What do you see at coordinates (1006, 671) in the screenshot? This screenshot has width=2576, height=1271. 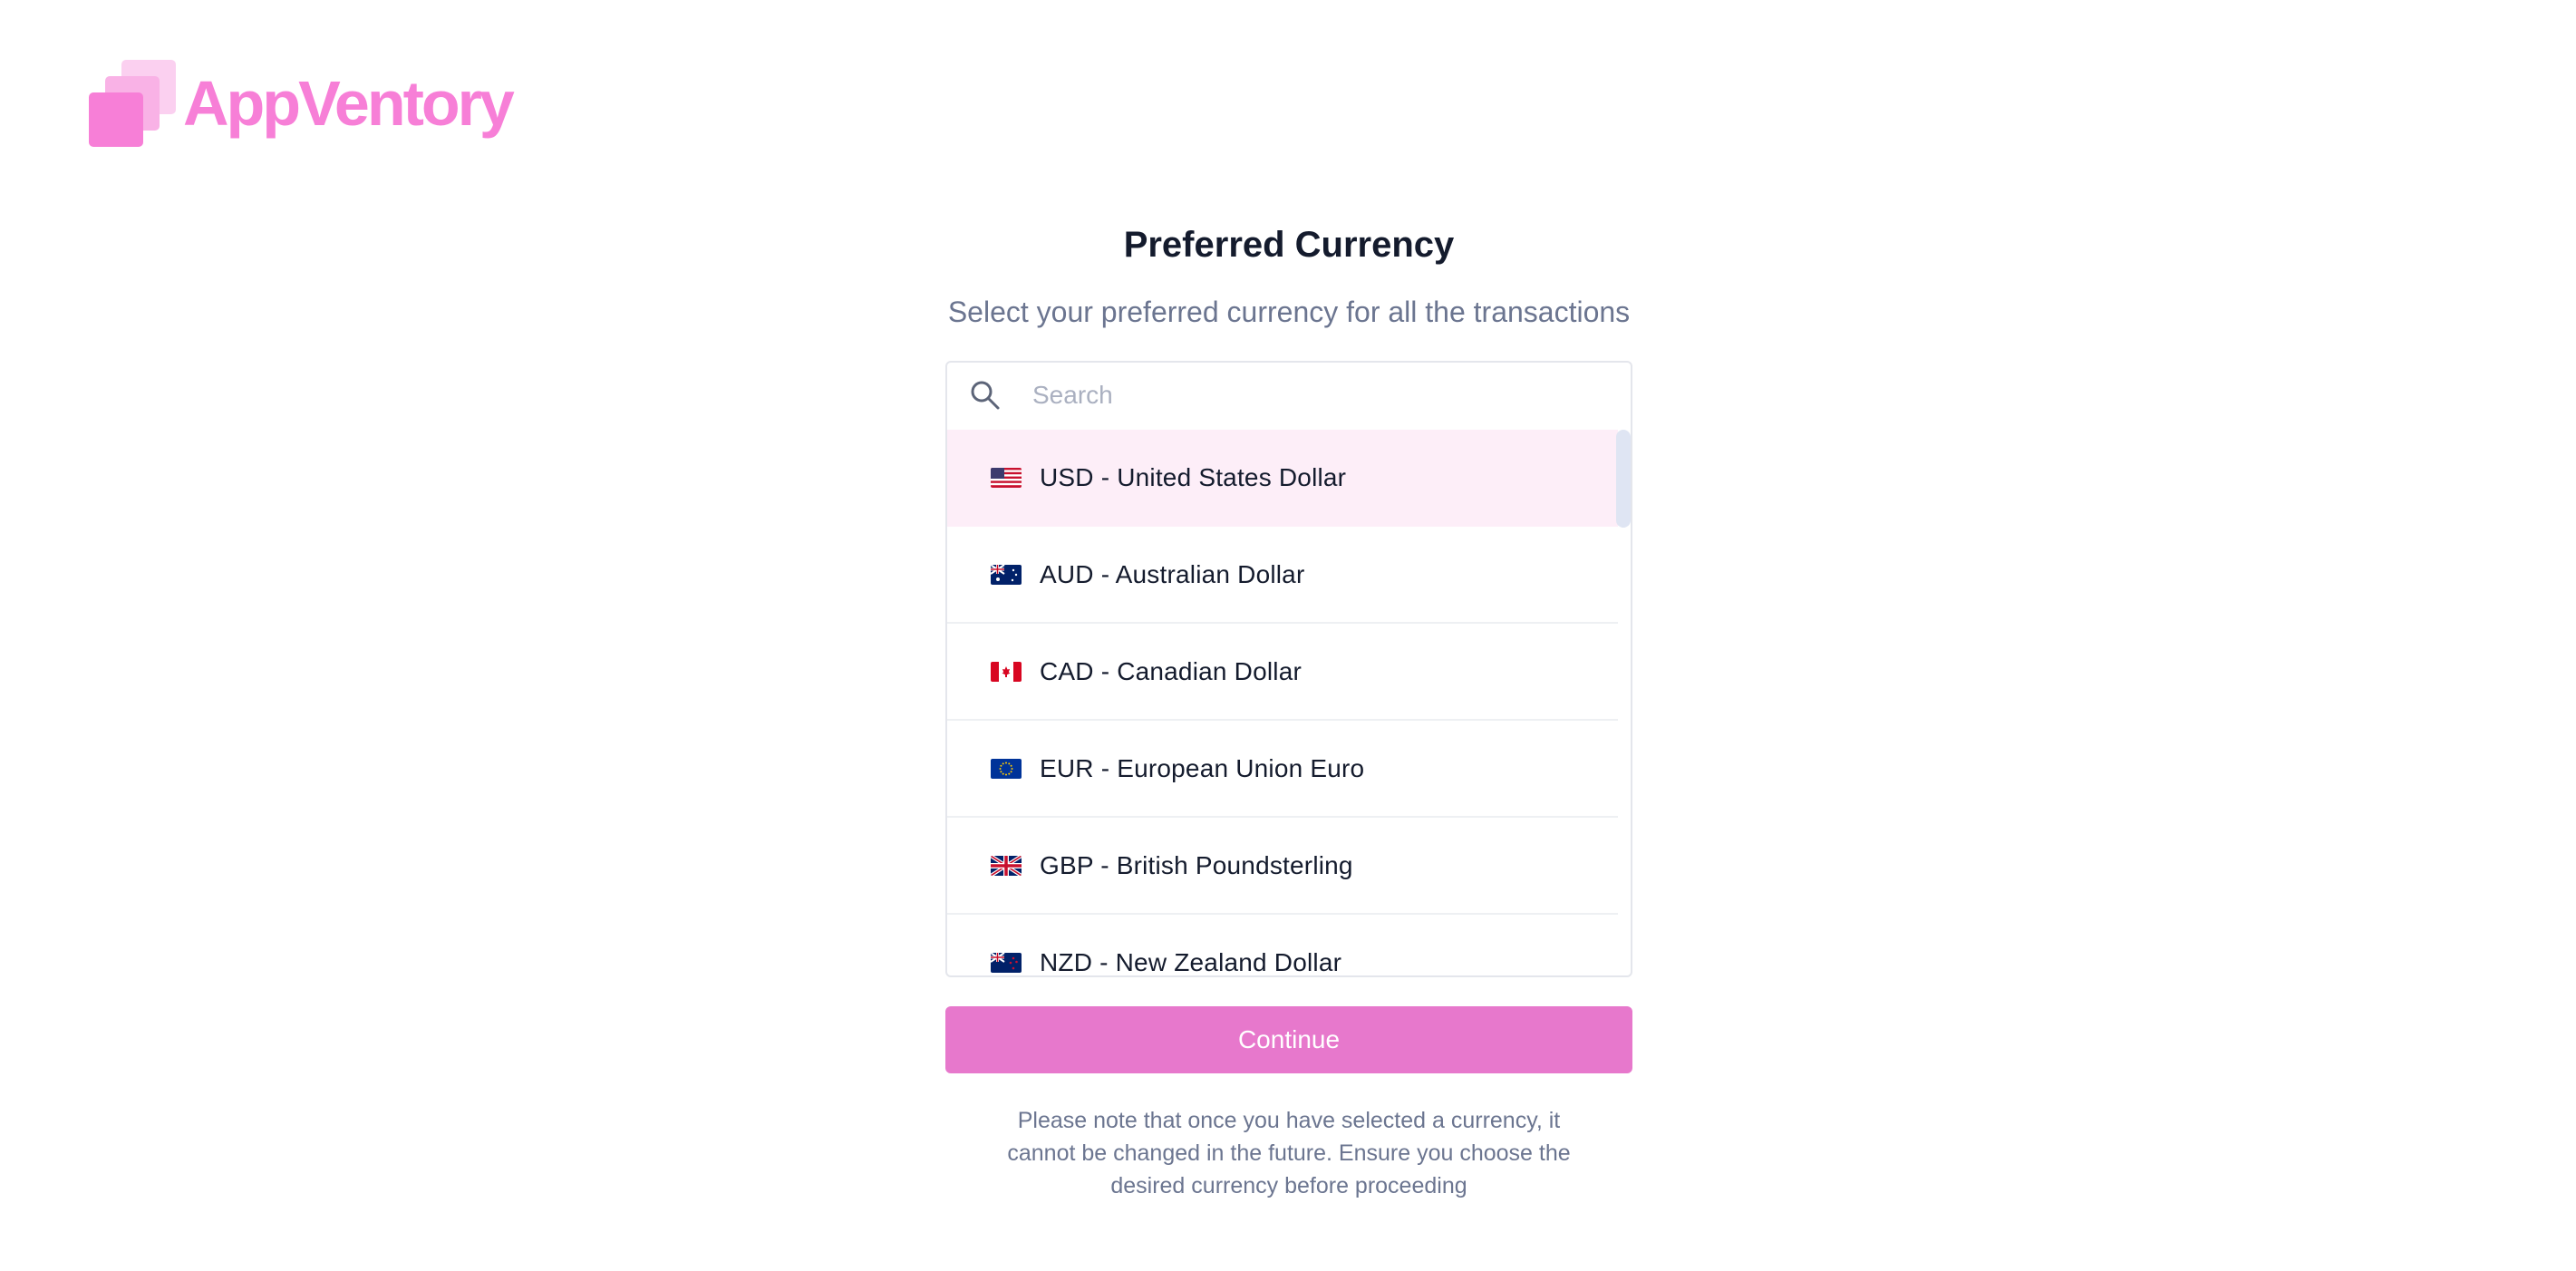 I see `ca-flag-icon` at bounding box center [1006, 671].